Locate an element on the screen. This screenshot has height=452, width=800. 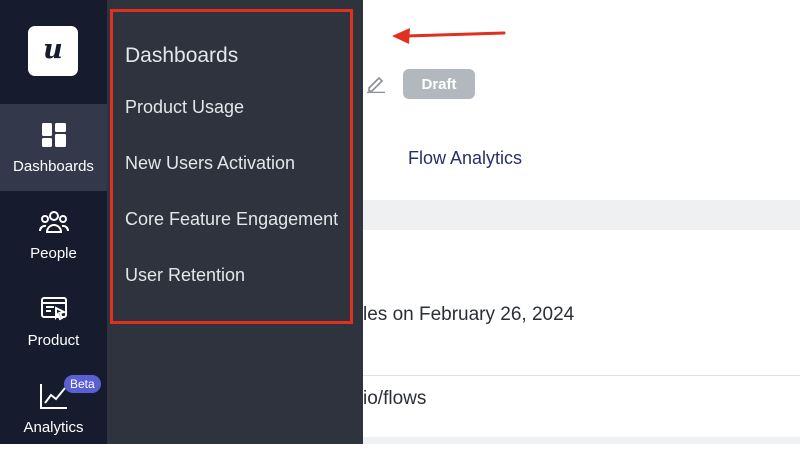
dashboards-grid-icon is located at coordinates (54, 135).